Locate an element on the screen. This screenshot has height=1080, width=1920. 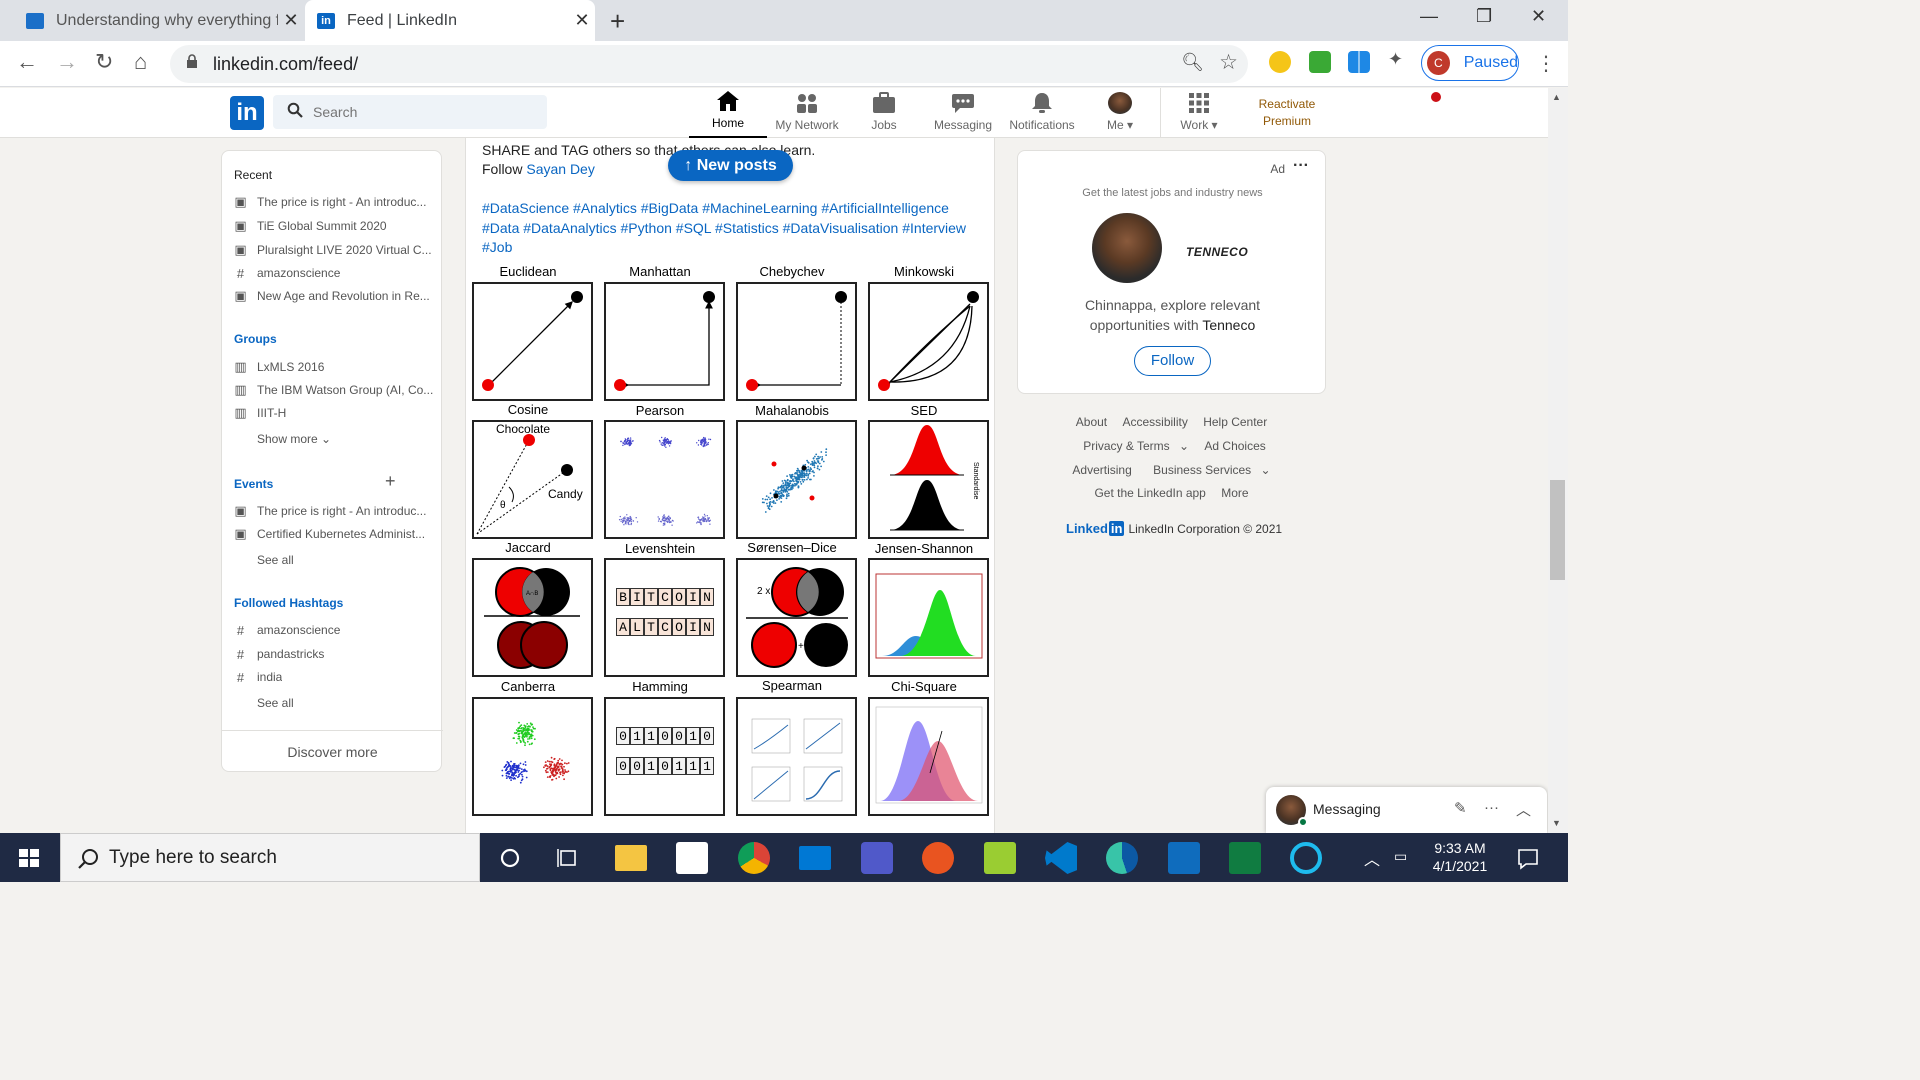
bookmark-star-icon: ☆ is located at coordinates (1228, 62).